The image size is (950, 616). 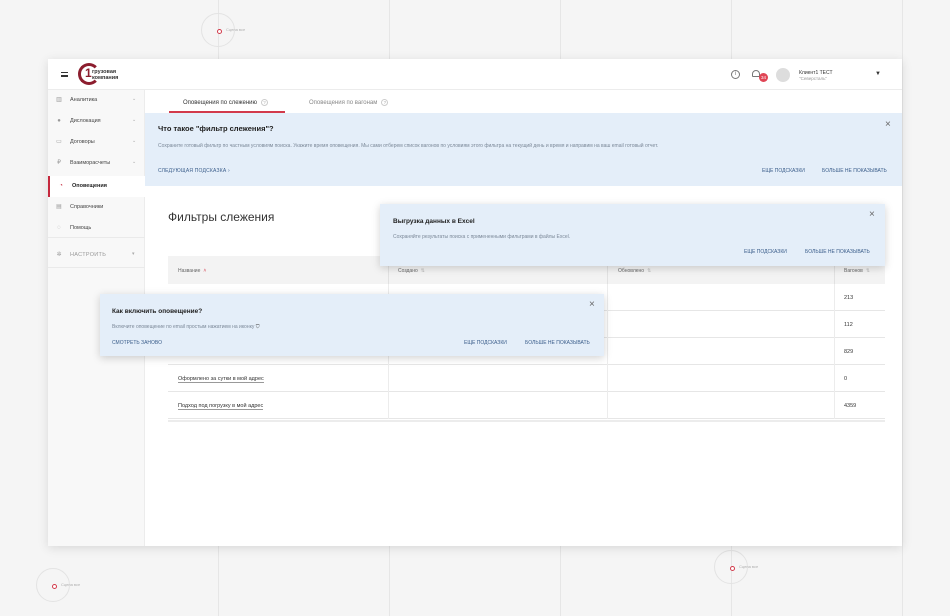 I want to click on sidebar-item-label: НАСТРОИТЬ, so click(x=88, y=255).